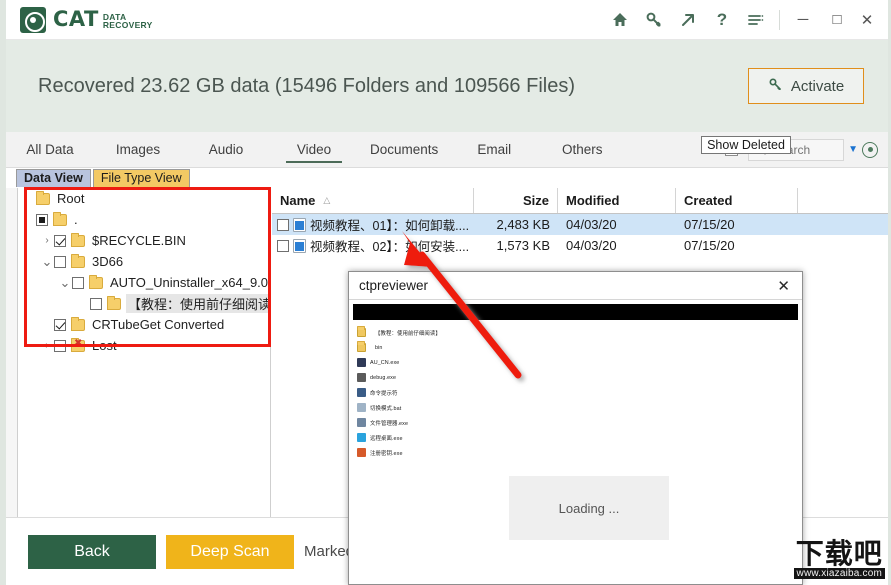 The height and width of the screenshot is (585, 891). Describe the element at coordinates (575, 312) in the screenshot. I see `preview-video-blackbar` at that location.